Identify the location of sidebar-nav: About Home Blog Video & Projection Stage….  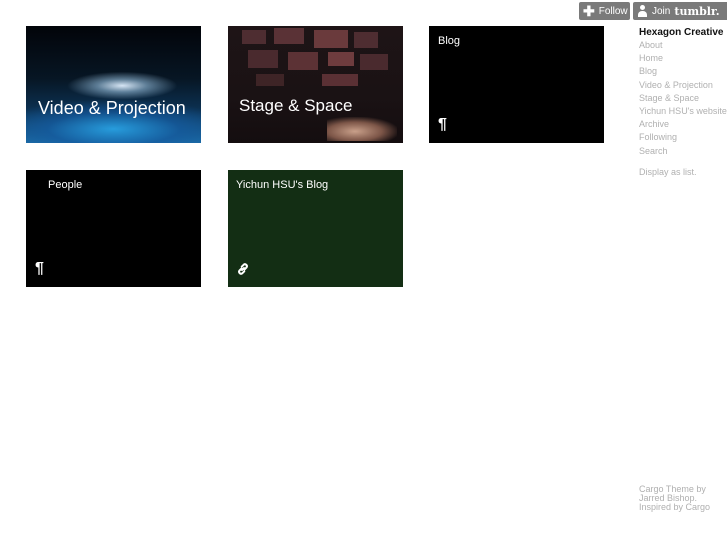
(683, 98).